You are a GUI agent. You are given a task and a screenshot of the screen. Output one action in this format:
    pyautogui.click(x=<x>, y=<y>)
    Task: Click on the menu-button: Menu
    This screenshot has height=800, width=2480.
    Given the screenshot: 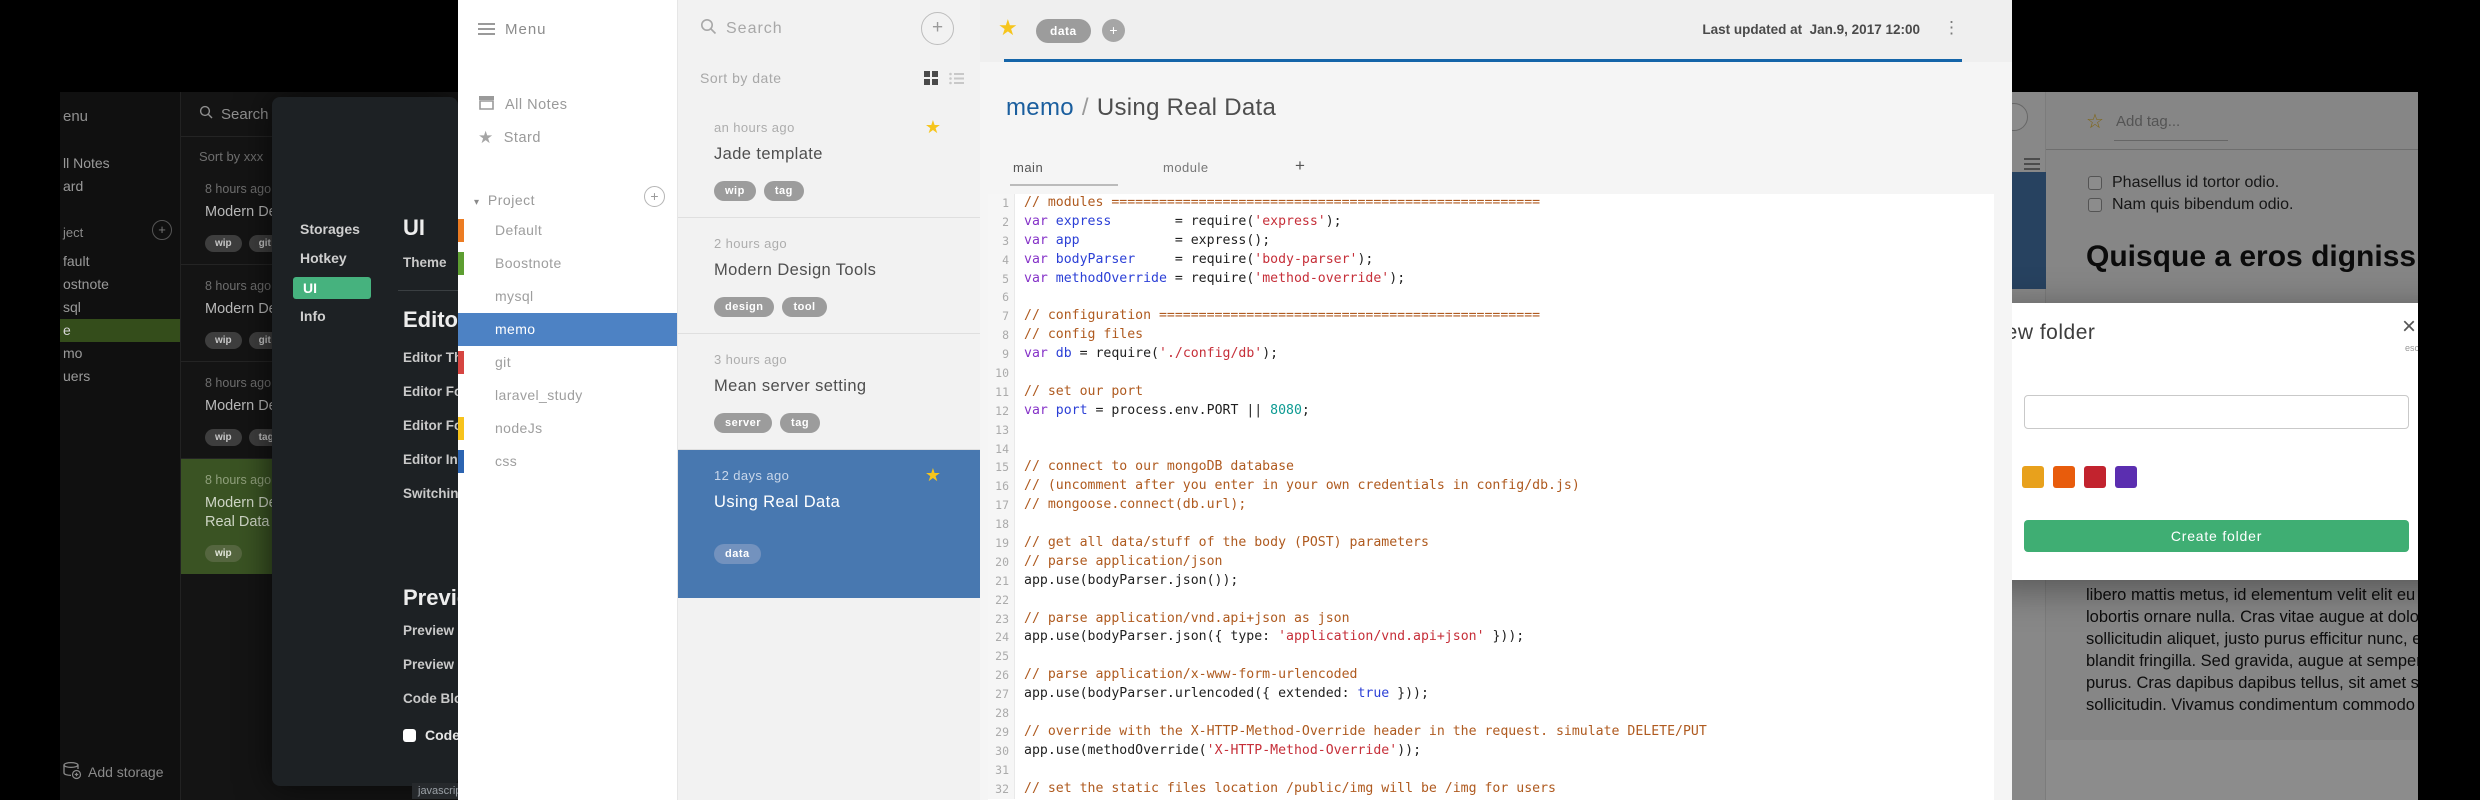 What is the action you would take?
    pyautogui.click(x=512, y=29)
    